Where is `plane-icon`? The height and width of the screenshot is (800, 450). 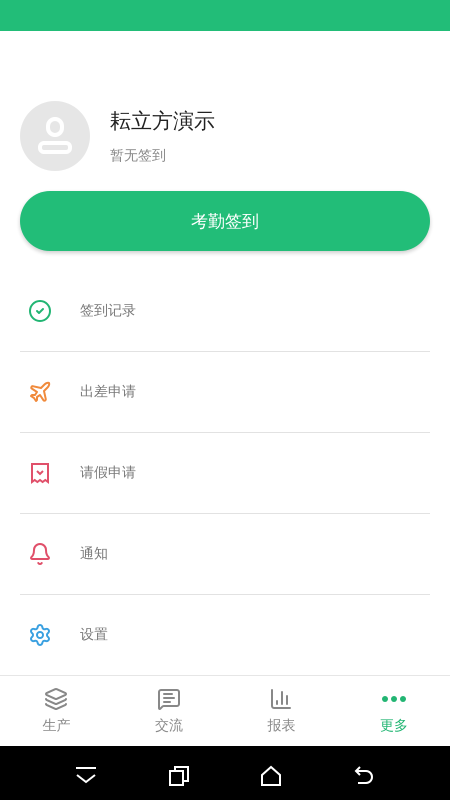
plane-icon is located at coordinates (40, 392).